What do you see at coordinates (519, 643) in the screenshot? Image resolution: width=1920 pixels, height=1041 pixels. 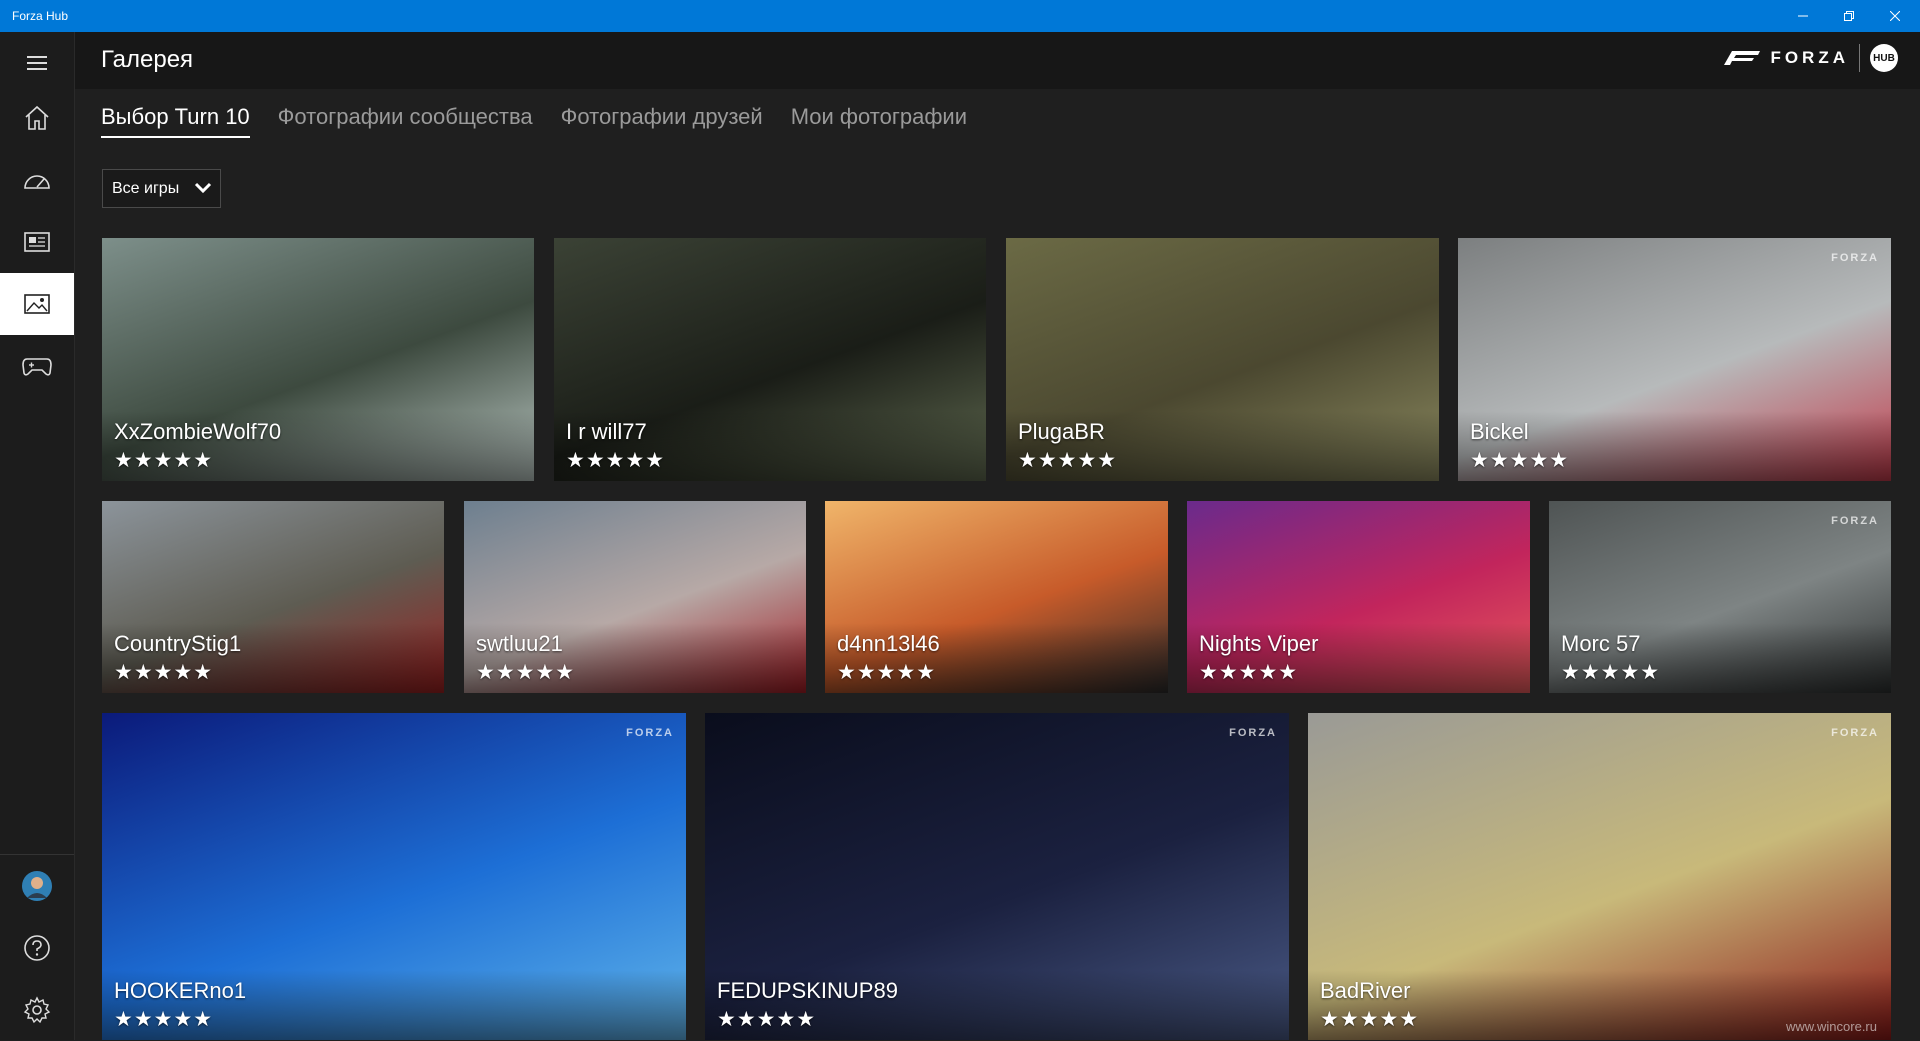 I see `photo-author: swtluu21` at bounding box center [519, 643].